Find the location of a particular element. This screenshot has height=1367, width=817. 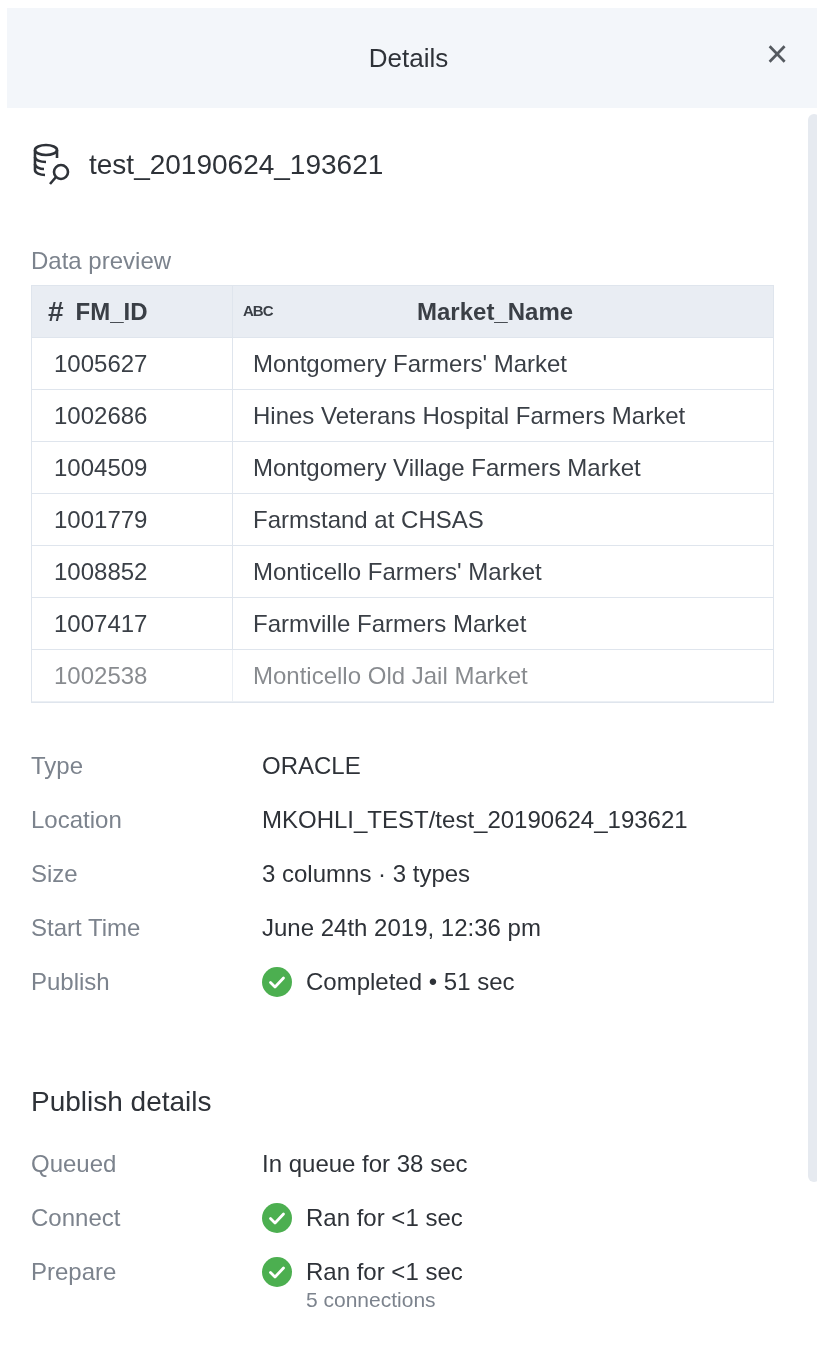

property-label: Publish is located at coordinates (71, 982).